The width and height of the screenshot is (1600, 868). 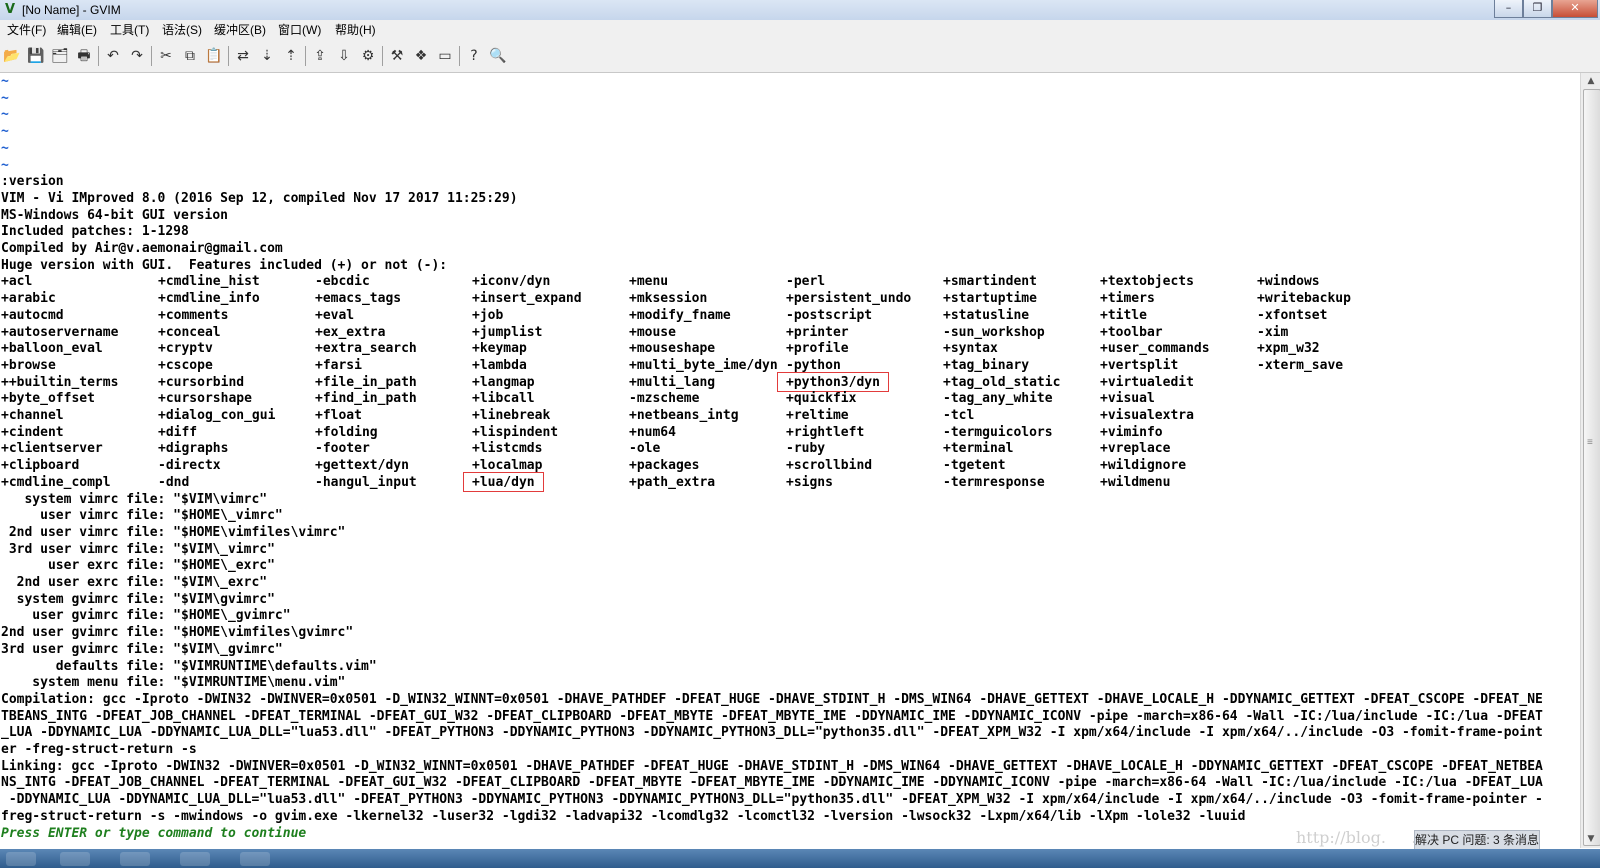 What do you see at coordinates (137, 56) in the screenshot?
I see `redo-icon: ↷` at bounding box center [137, 56].